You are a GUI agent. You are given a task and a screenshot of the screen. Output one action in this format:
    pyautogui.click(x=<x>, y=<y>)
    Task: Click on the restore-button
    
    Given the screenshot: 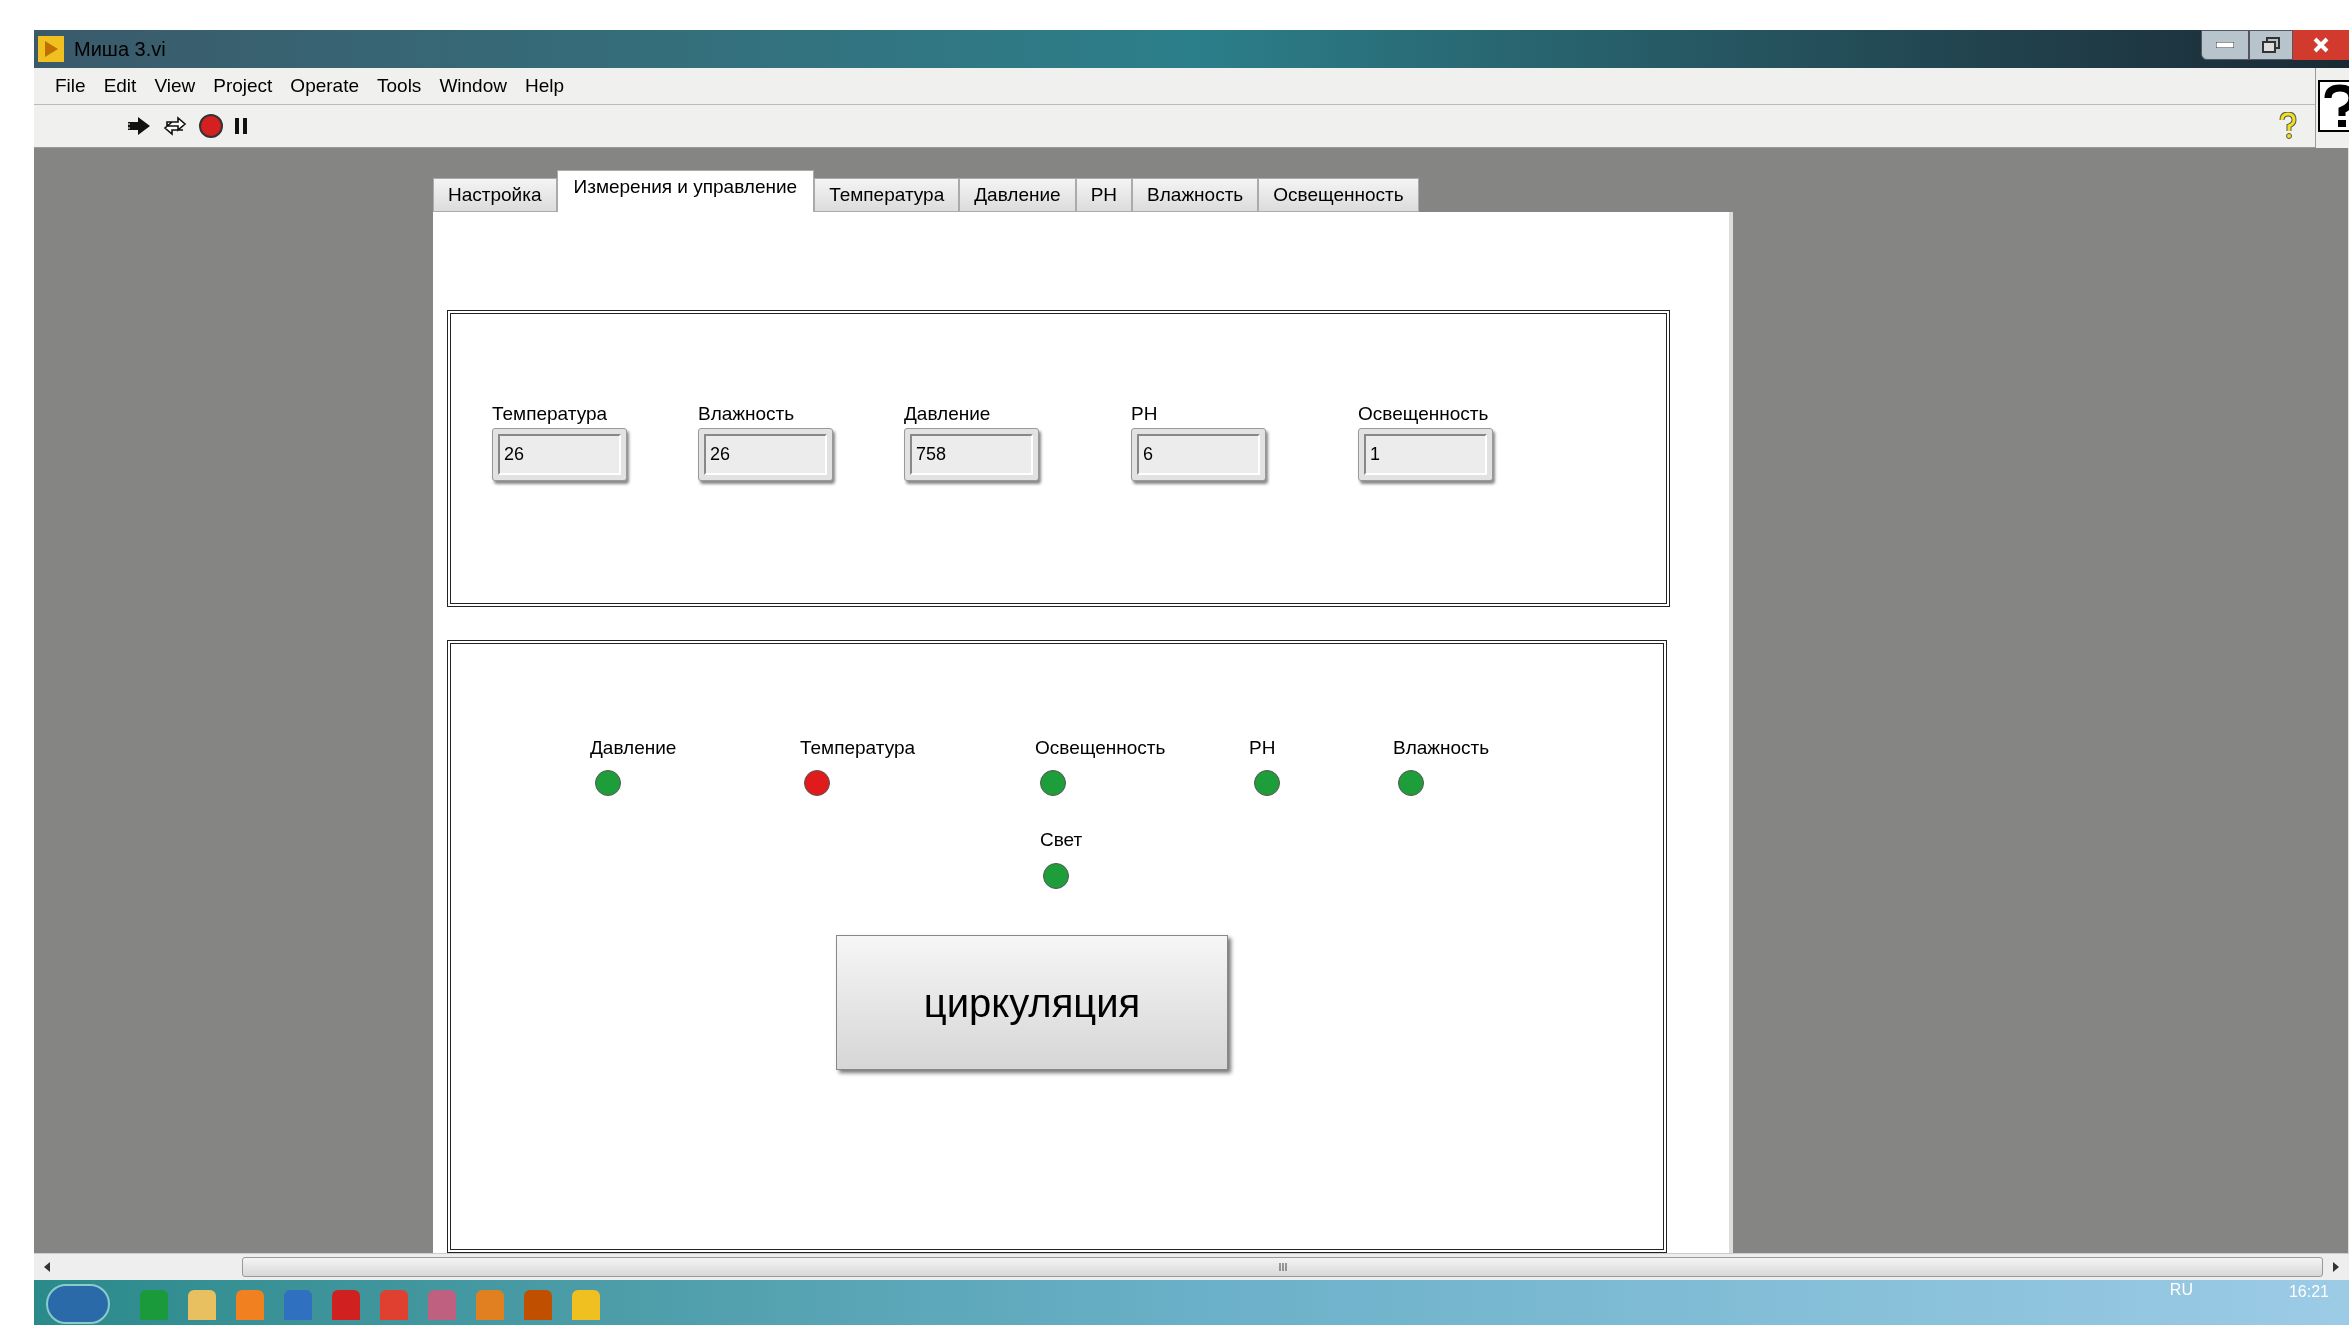 What is the action you would take?
    pyautogui.click(x=2271, y=45)
    